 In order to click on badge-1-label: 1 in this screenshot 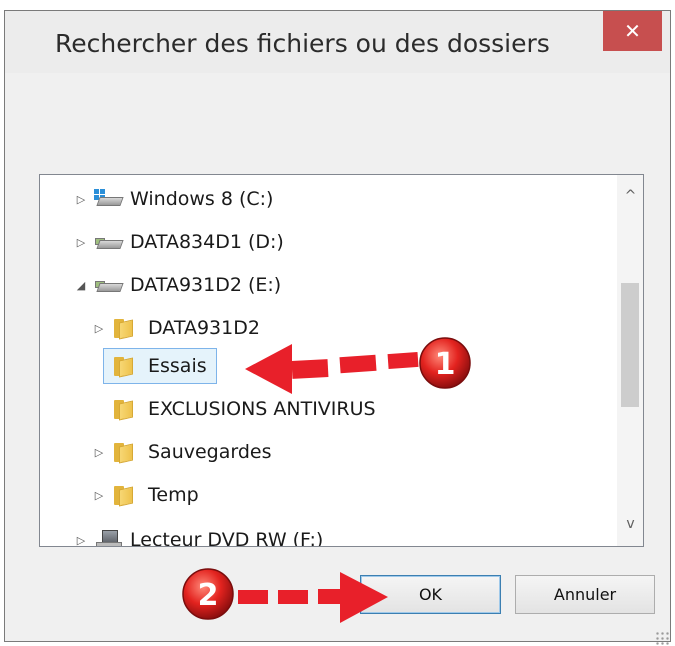, I will do `click(445, 364)`.